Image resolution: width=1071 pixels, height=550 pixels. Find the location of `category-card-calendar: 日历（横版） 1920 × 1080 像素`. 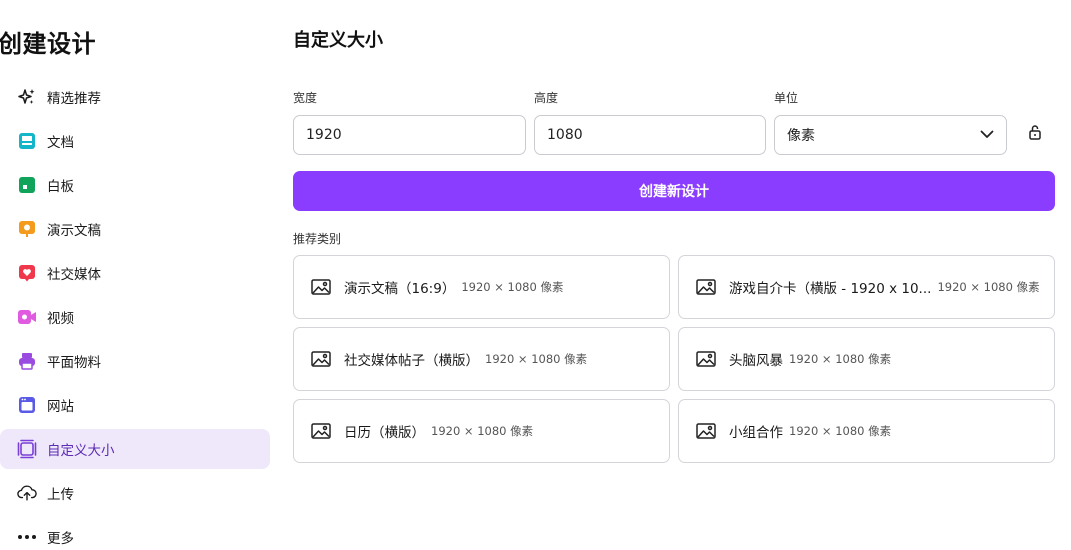

category-card-calendar: 日历（横版） 1920 × 1080 像素 is located at coordinates (481, 431).